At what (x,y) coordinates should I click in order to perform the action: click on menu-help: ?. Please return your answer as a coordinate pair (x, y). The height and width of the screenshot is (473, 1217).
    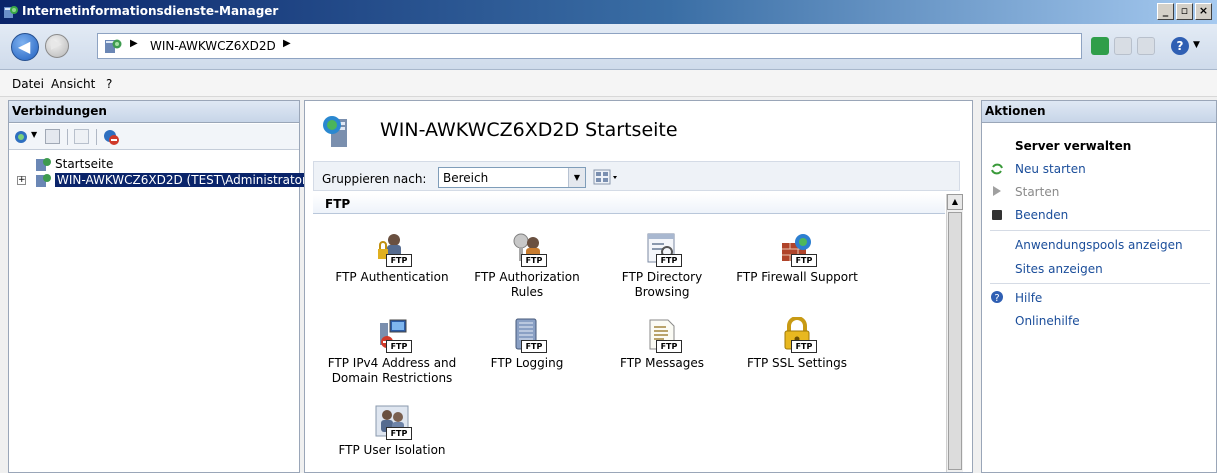
    Looking at the image, I should click on (109, 84).